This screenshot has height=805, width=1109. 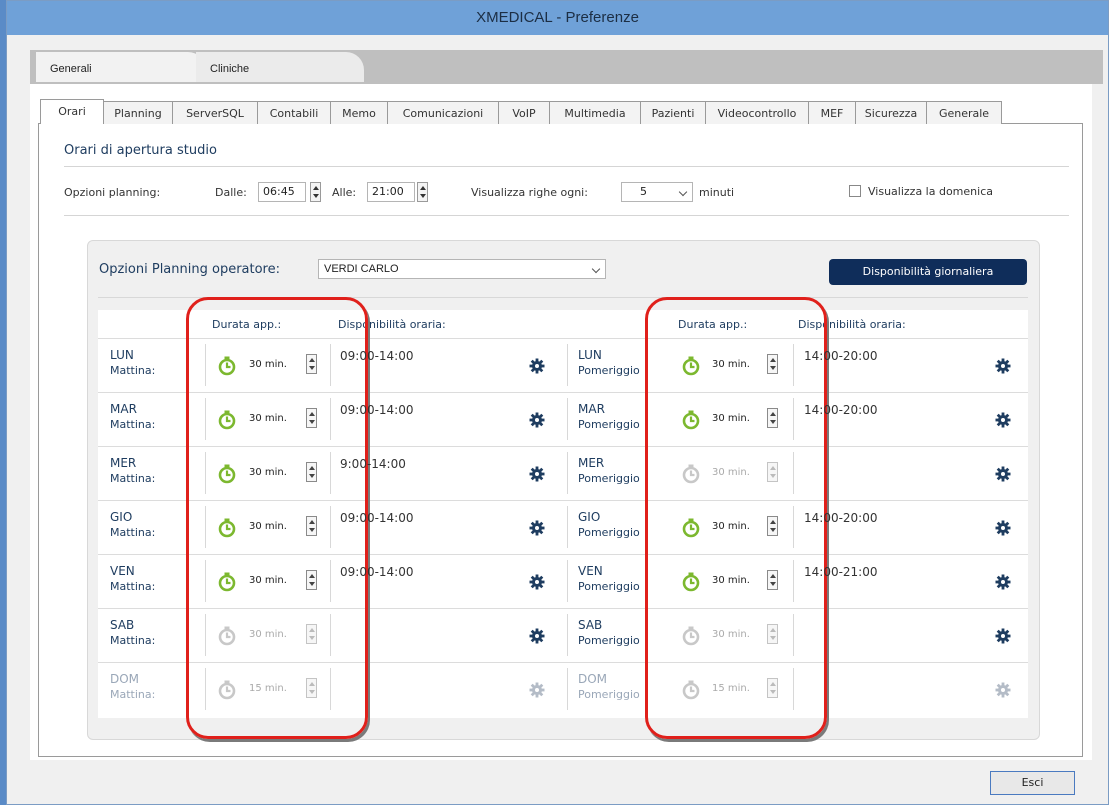 I want to click on day-label-am: MAR Mattina:, so click(x=150, y=417).